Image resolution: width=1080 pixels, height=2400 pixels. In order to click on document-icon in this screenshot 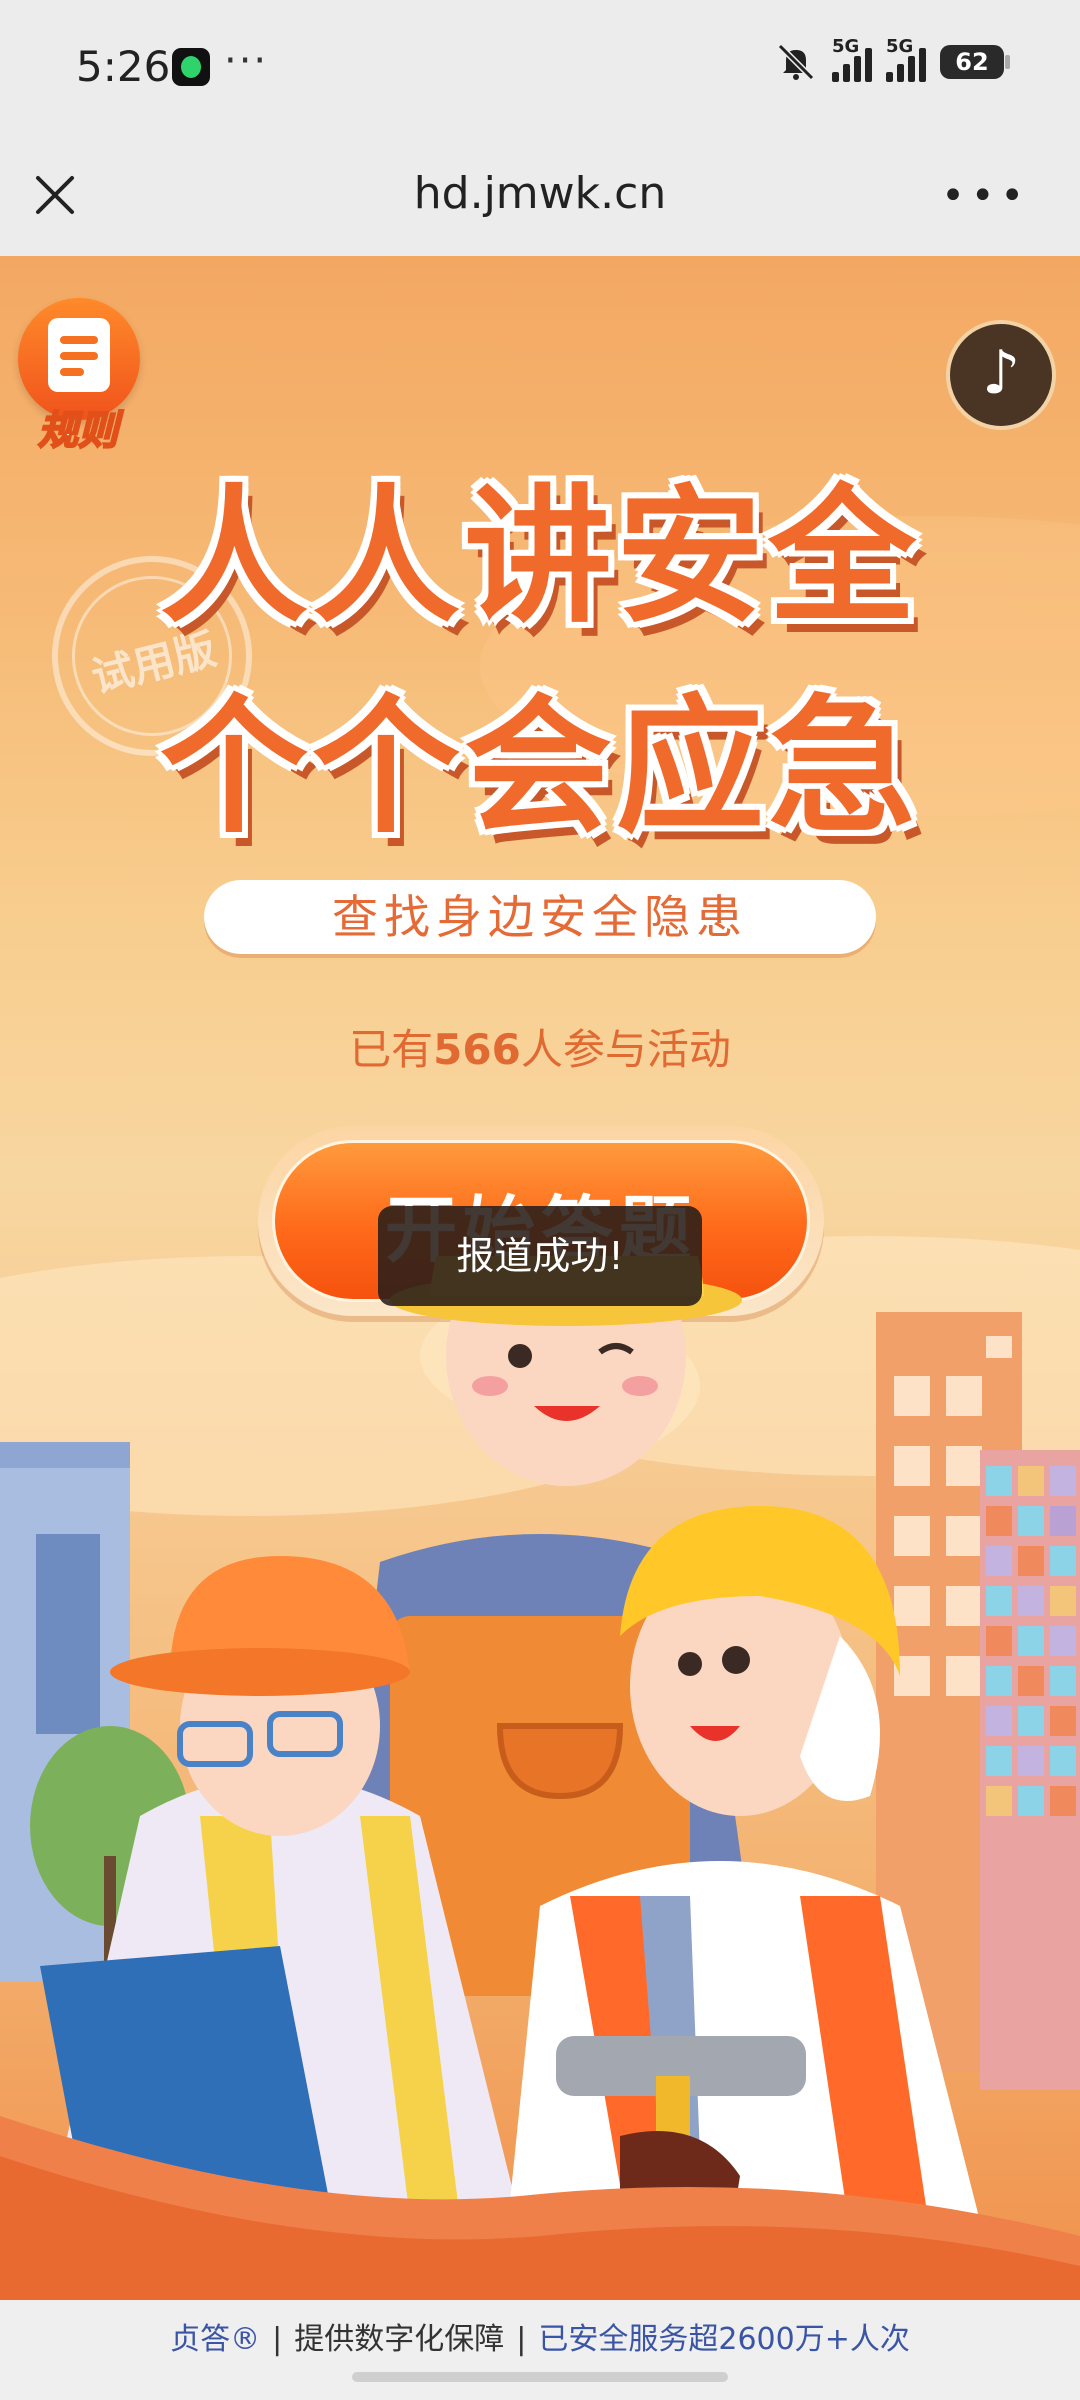, I will do `click(79, 355)`.